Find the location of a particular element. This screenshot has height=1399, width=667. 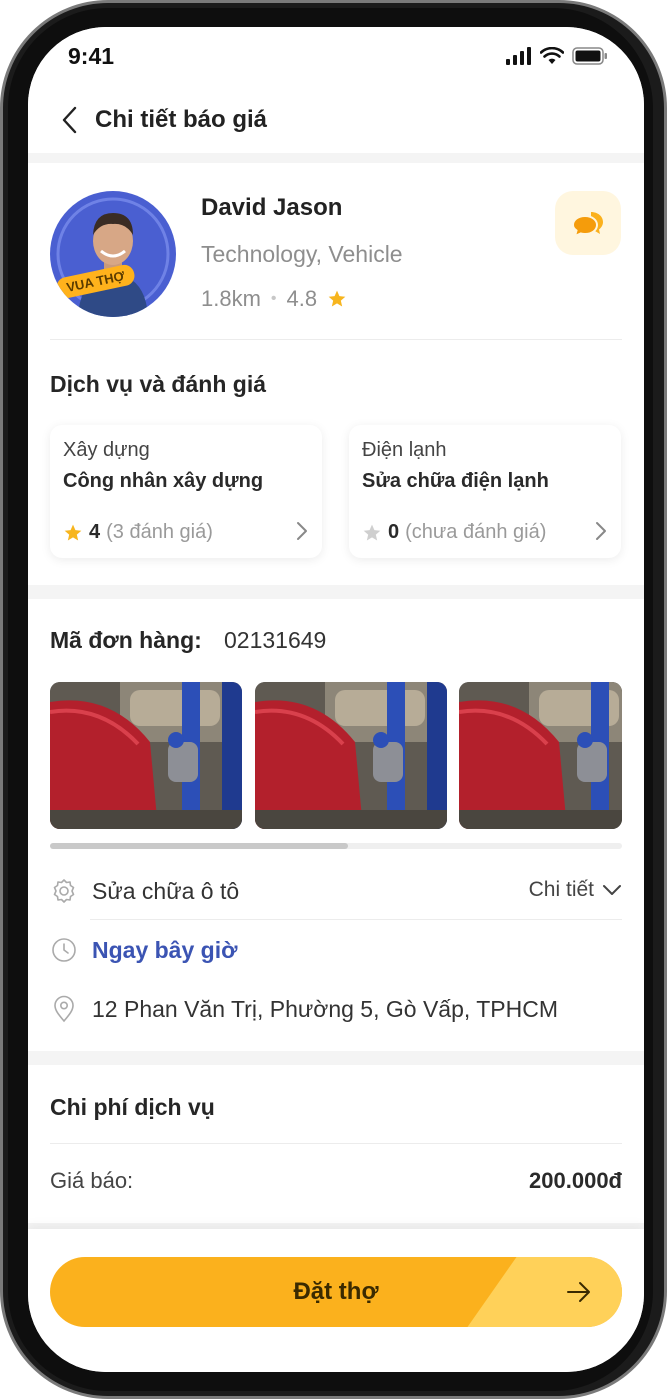

address-row: 12 Phan Văn Trị, Phường 5, Gò Vấp, TPHCM is located at coordinates (336, 1009).